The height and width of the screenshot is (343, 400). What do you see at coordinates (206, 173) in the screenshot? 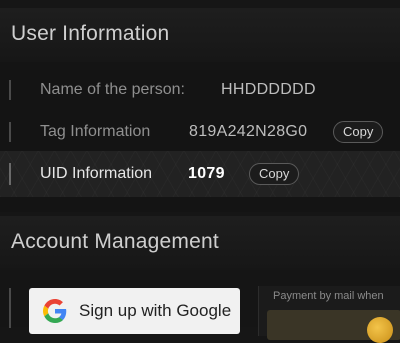
I see `uid-value: 1079` at bounding box center [206, 173].